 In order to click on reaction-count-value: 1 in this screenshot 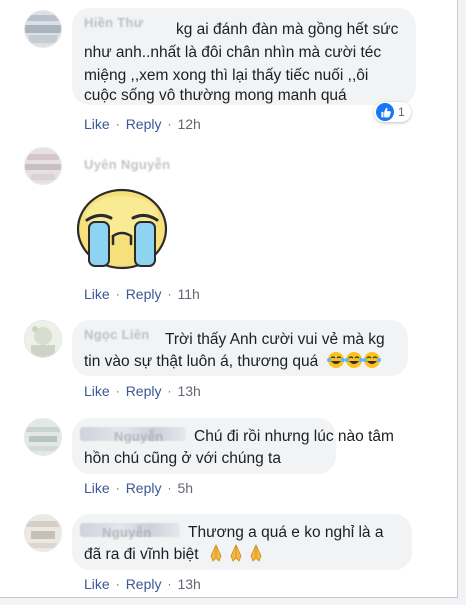, I will do `click(401, 112)`.